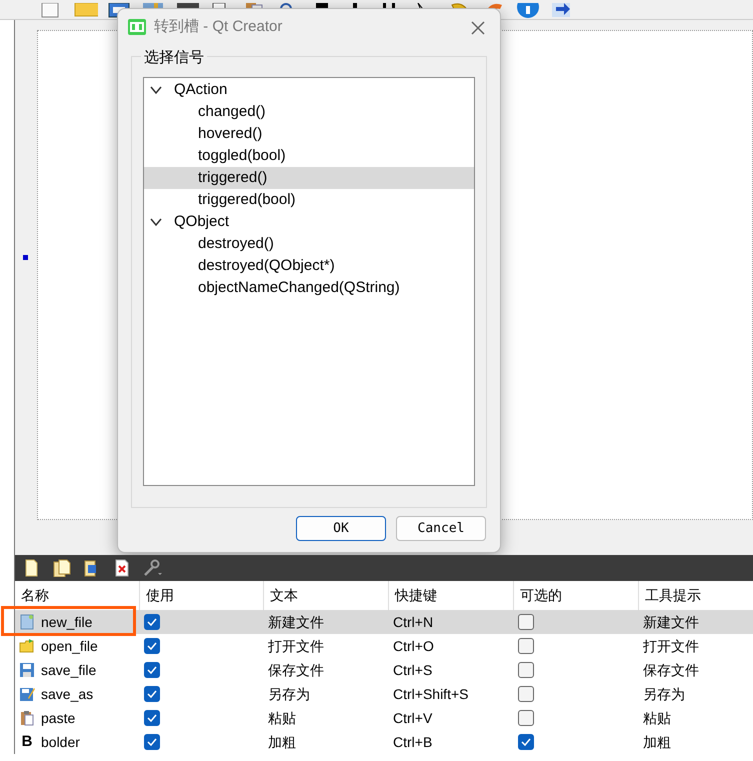 The image size is (753, 761). Describe the element at coordinates (431, 694) in the screenshot. I see `table-cell-text: Ctrl+Shift+S` at that location.